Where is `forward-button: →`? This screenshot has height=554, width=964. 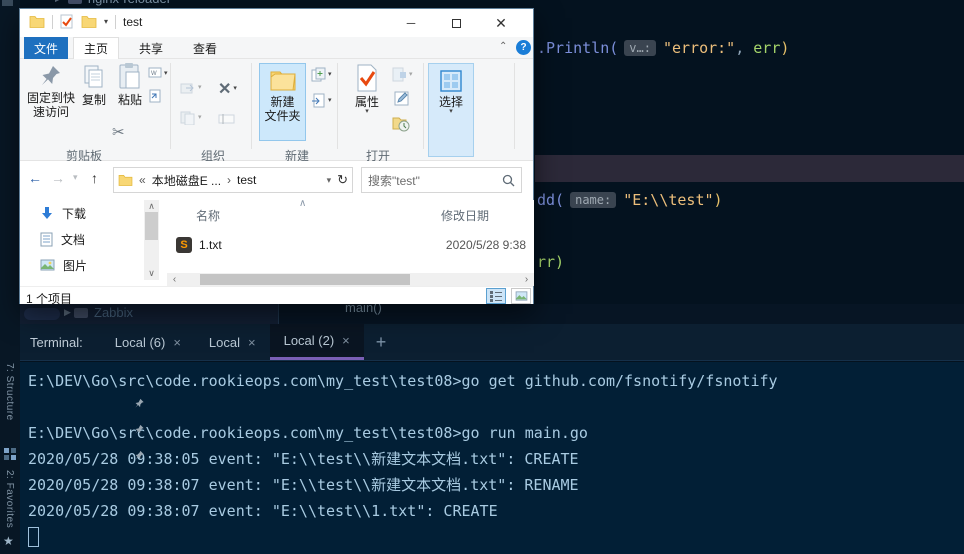
forward-button: → is located at coordinates (58, 178).